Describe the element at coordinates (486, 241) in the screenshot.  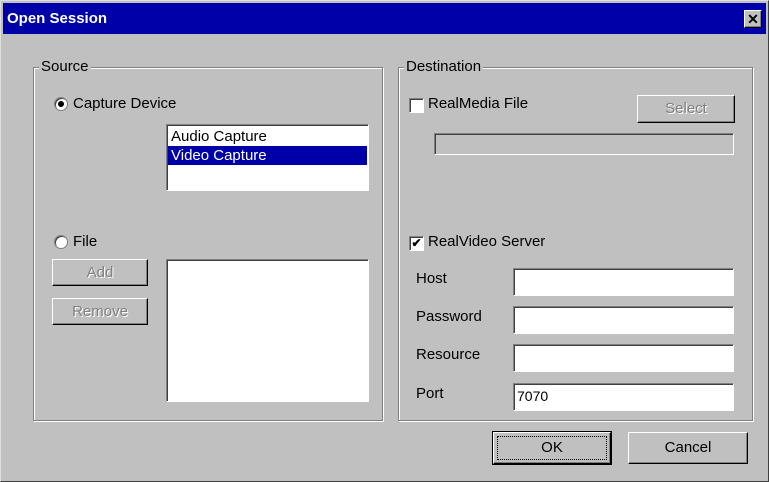
I see `realvideo-server-label: RealVideo Server` at that location.